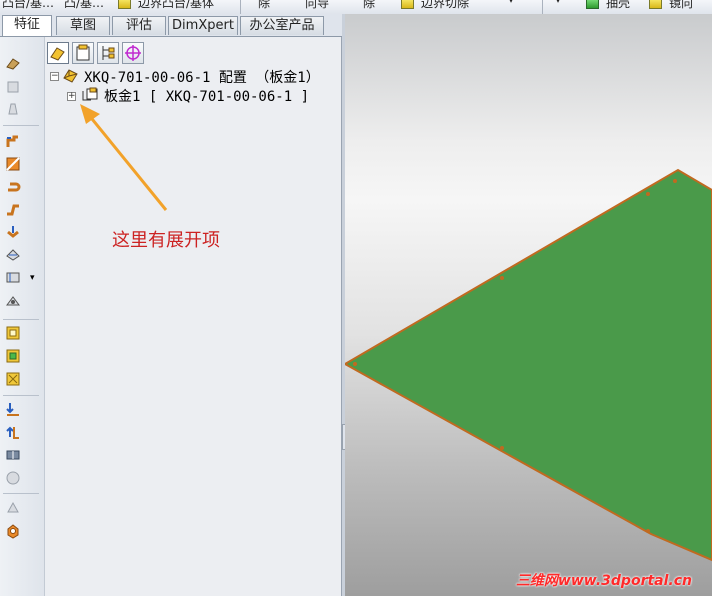 This screenshot has height=596, width=712. Describe the element at coordinates (70, 76) in the screenshot. I see `part-icon` at that location.